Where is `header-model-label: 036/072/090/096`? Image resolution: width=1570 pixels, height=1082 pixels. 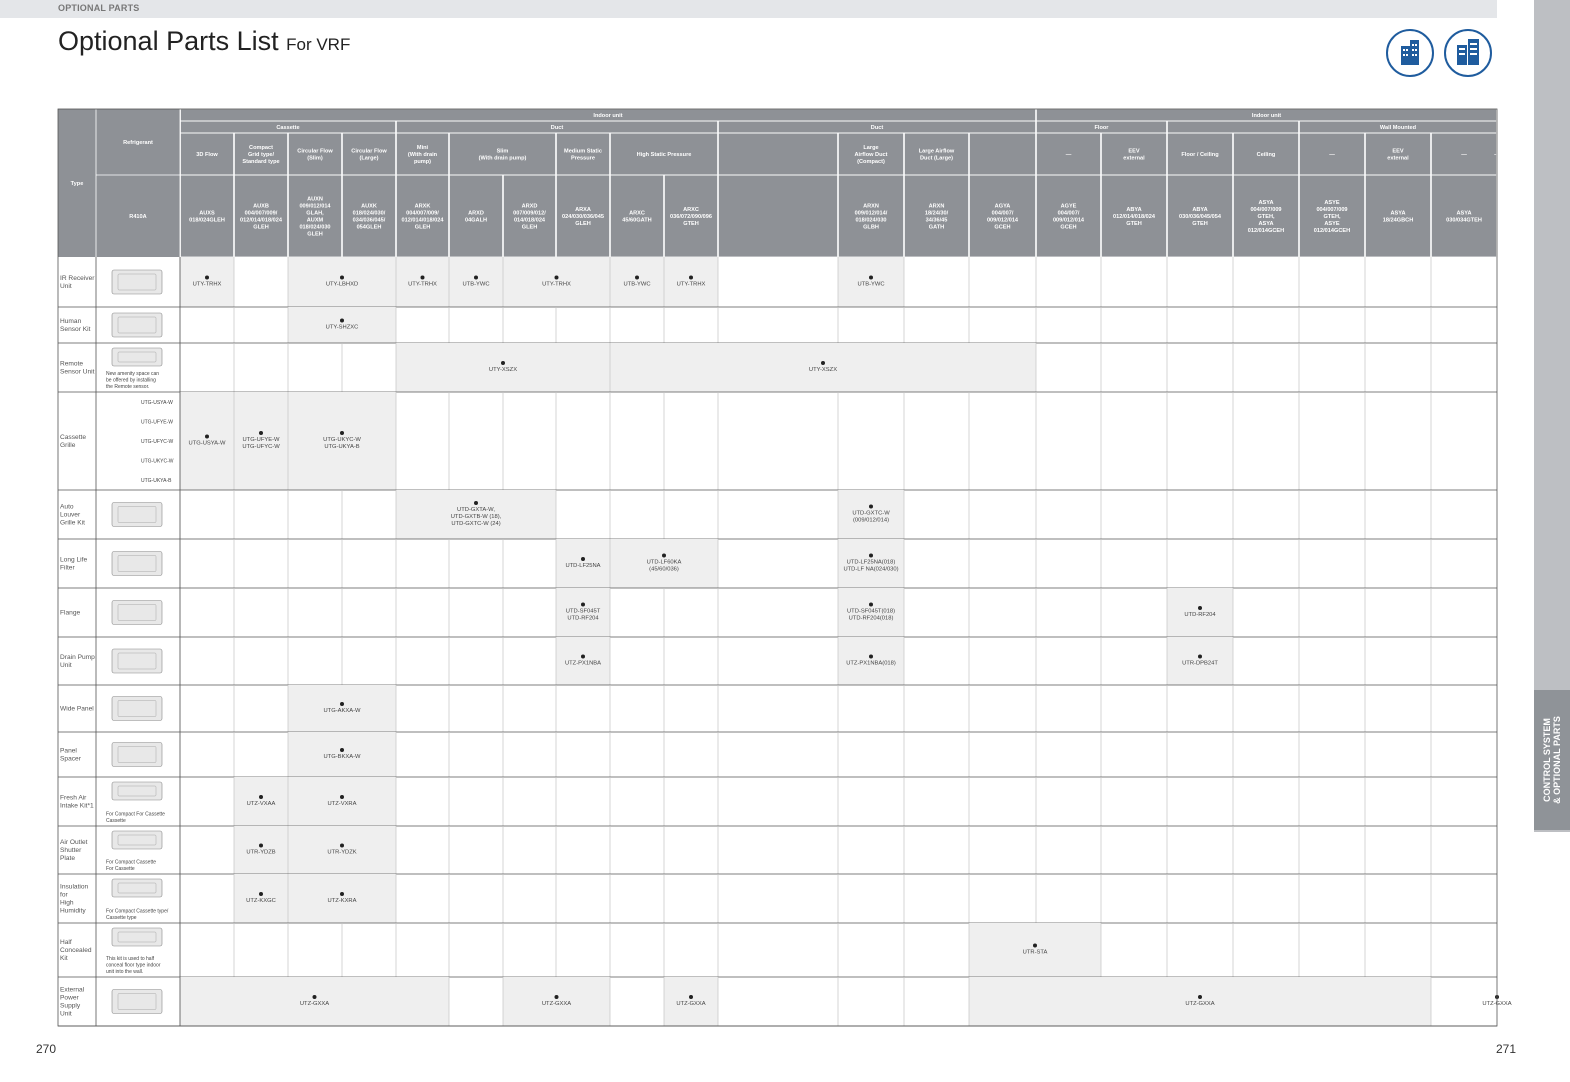
header-model-label: 036/072/090/096 is located at coordinates (691, 217).